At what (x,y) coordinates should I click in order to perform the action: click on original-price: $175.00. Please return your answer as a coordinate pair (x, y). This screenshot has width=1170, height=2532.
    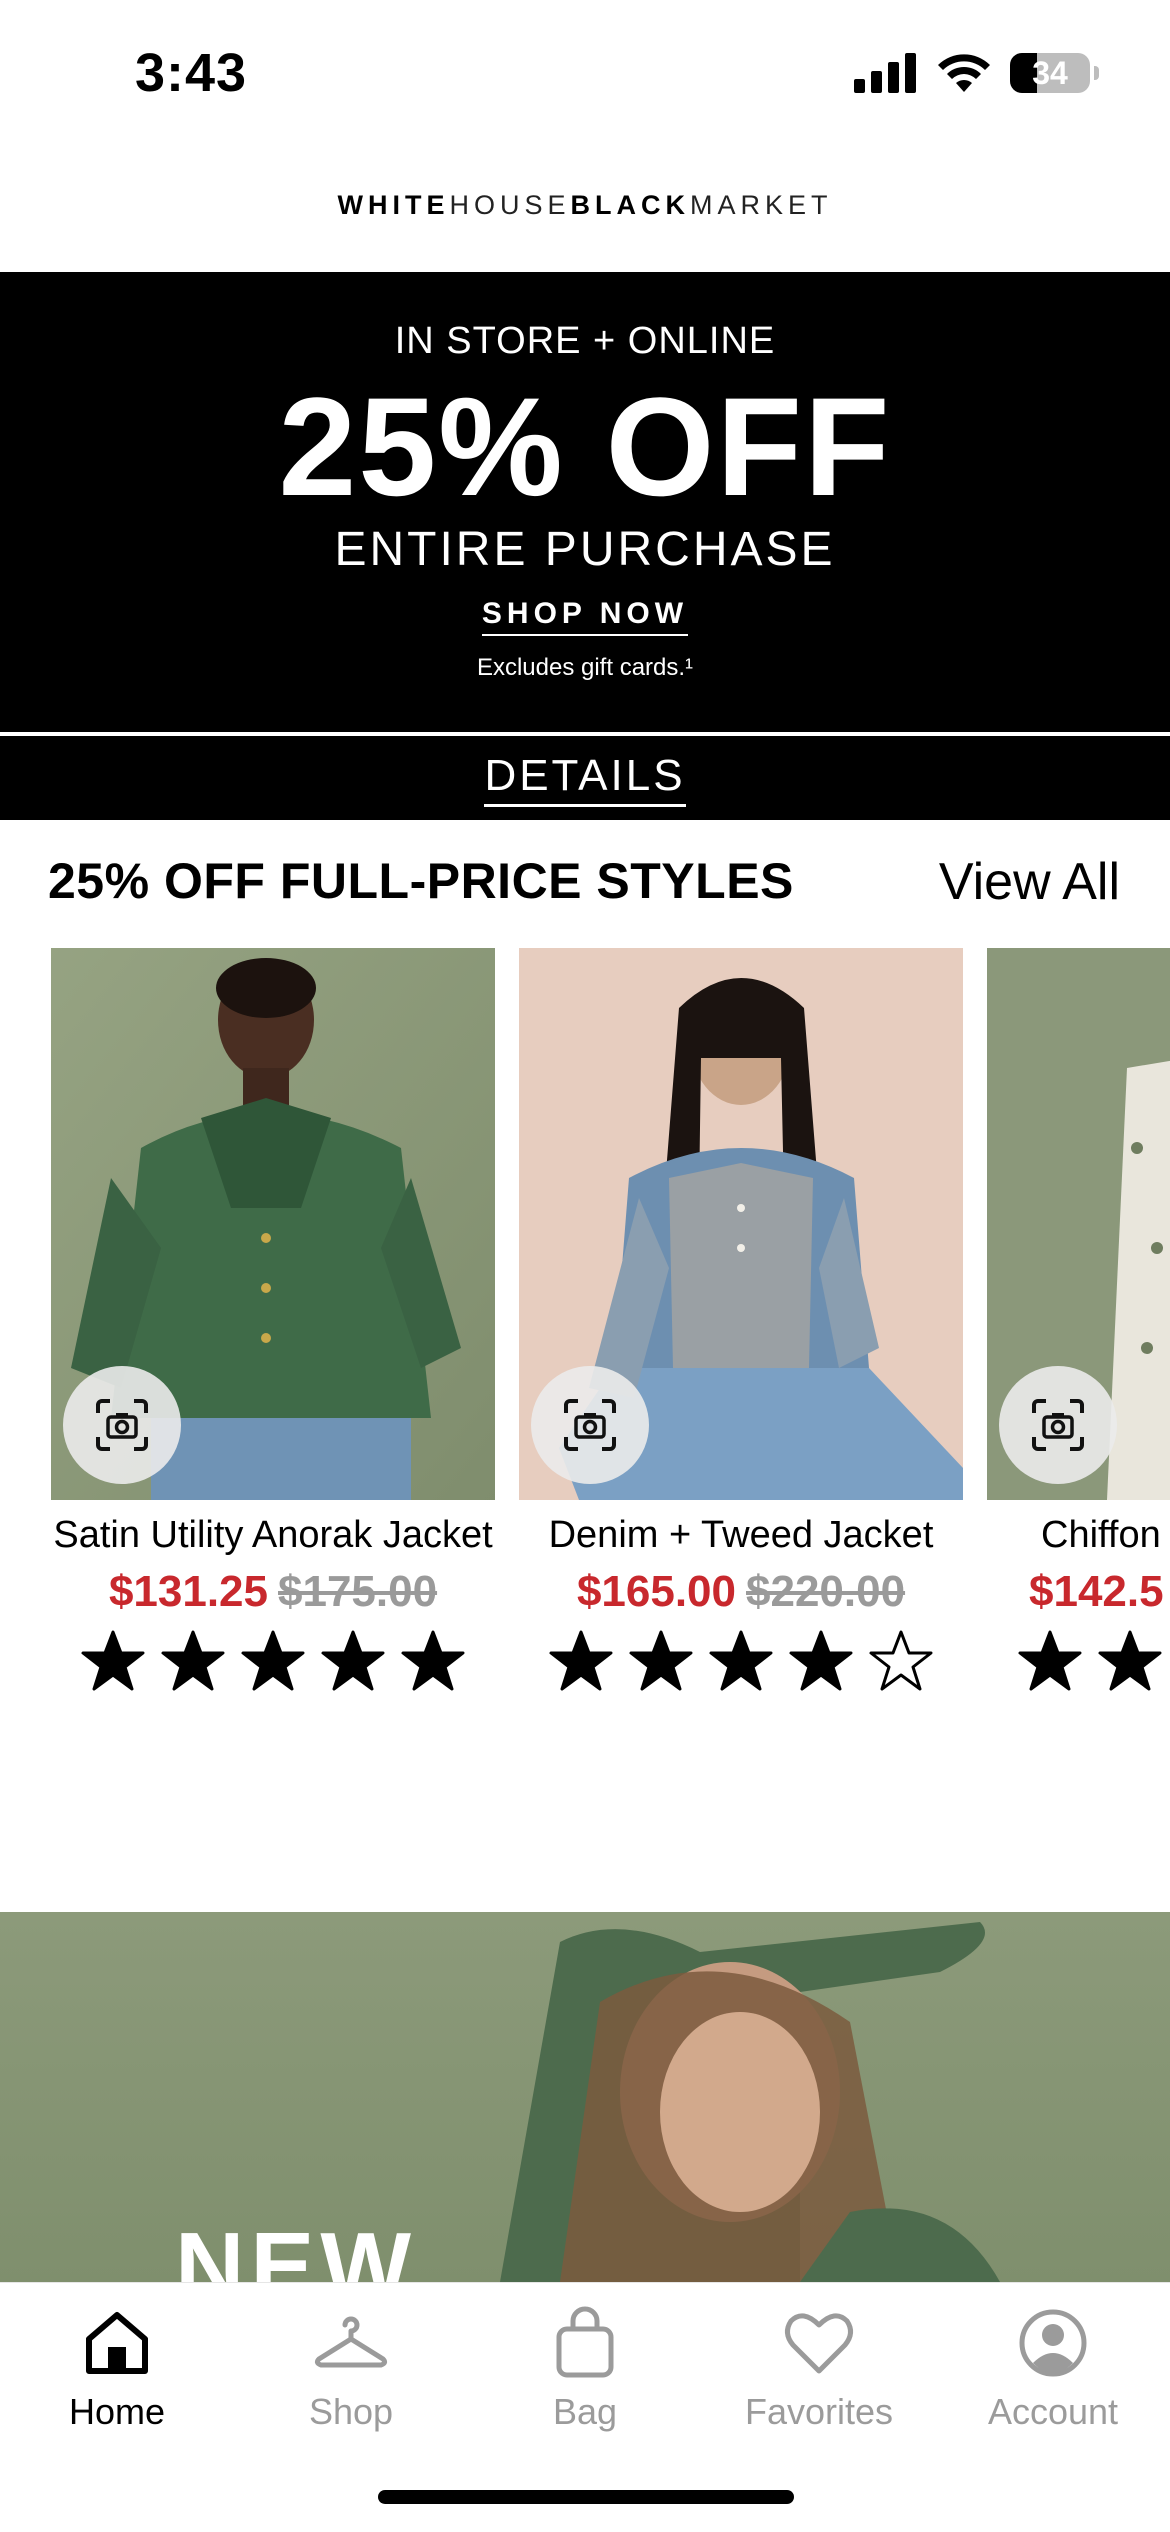
    Looking at the image, I should click on (358, 1591).